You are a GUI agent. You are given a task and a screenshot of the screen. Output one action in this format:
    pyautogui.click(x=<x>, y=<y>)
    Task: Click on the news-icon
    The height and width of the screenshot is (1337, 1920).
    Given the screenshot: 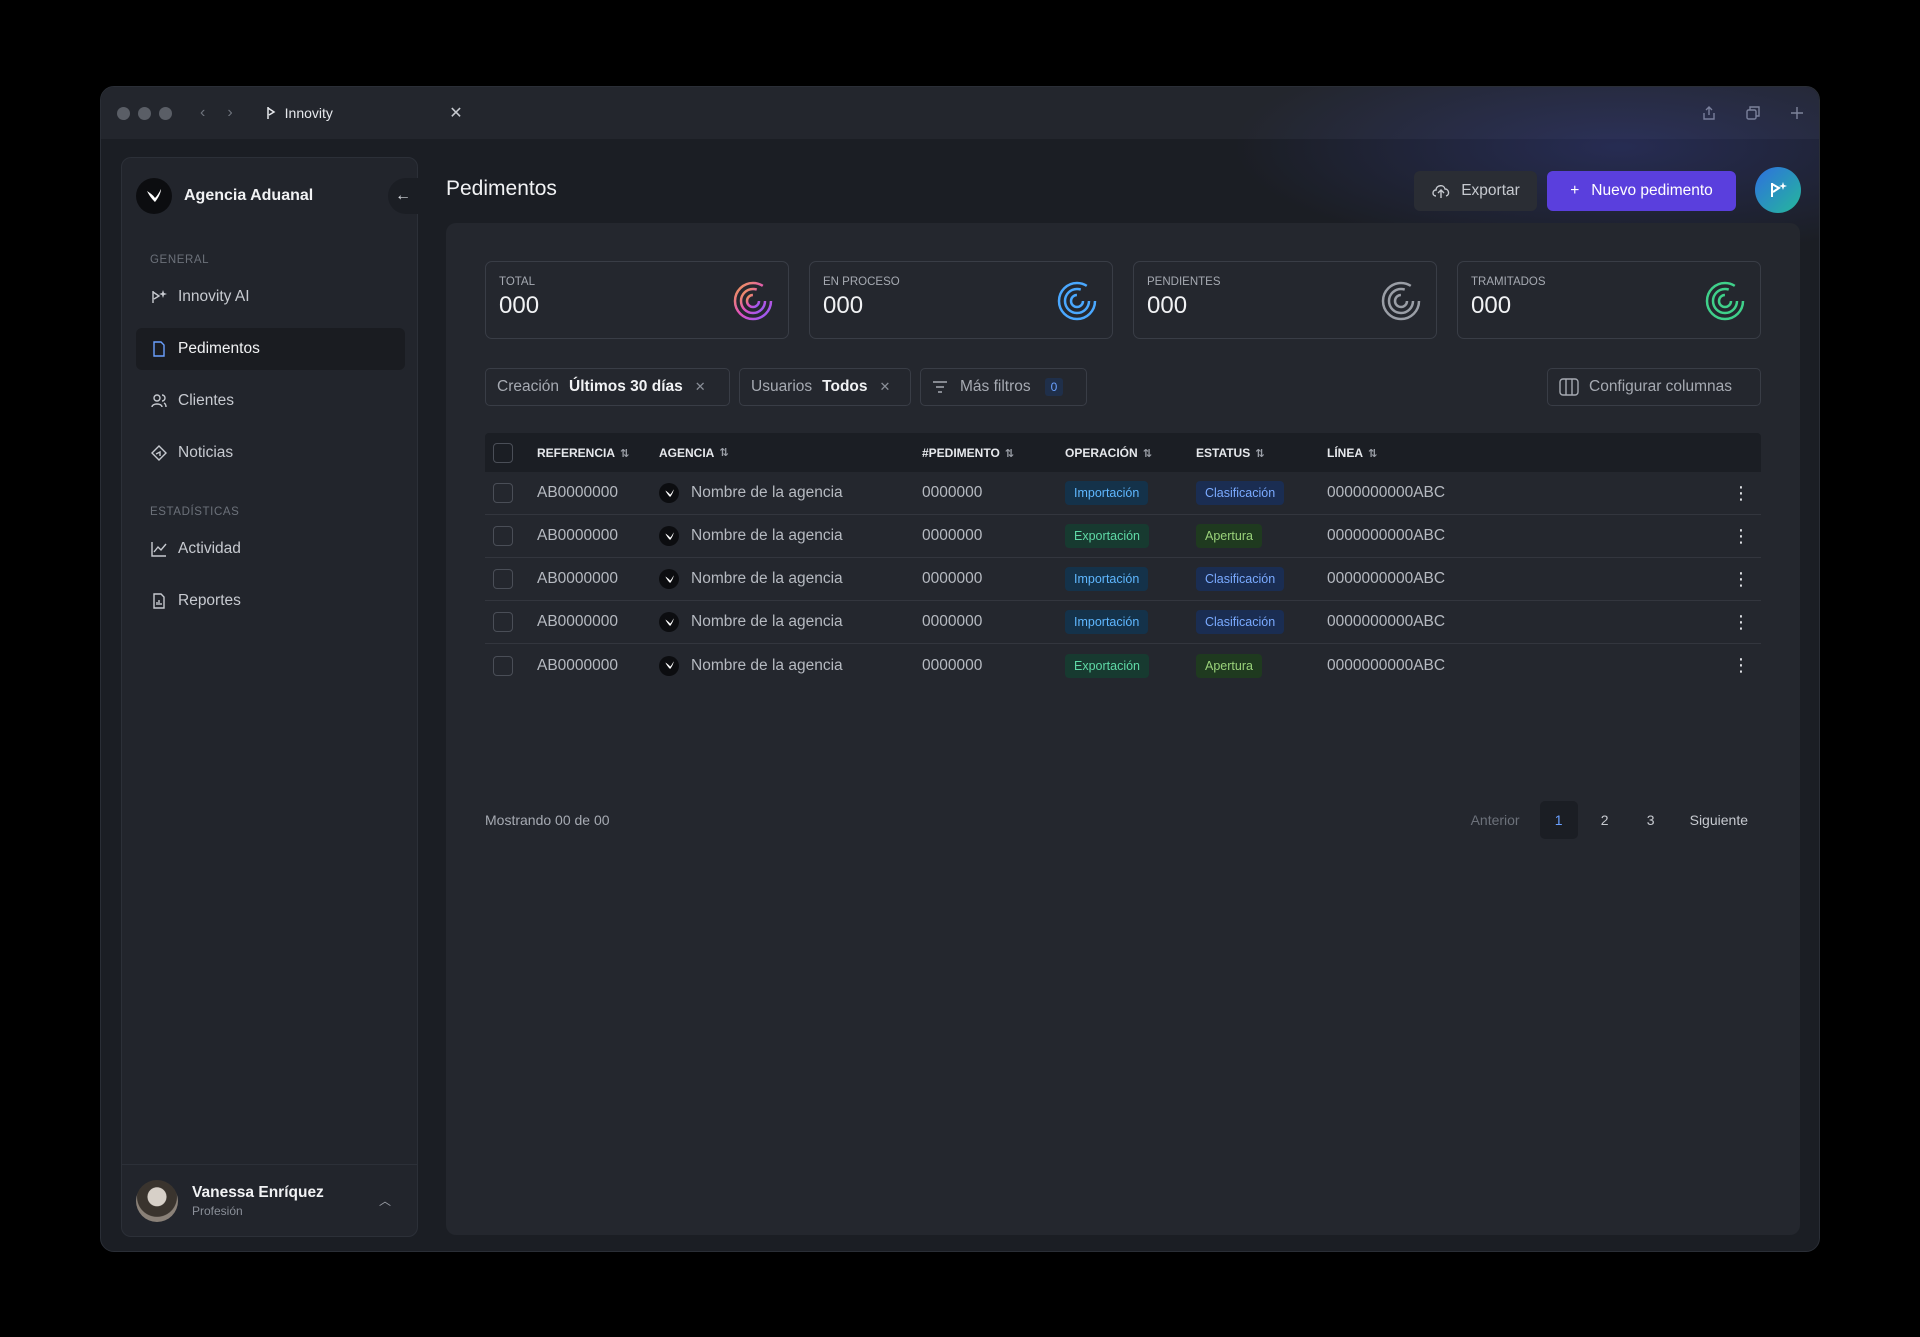 What is the action you would take?
    pyautogui.click(x=159, y=453)
    